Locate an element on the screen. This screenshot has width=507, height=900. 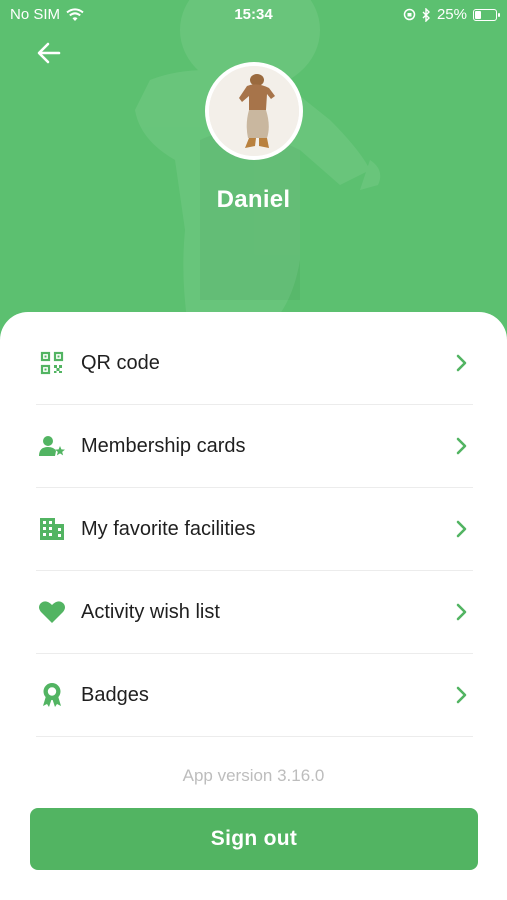
orientation-lock-icon is located at coordinates (409, 14).